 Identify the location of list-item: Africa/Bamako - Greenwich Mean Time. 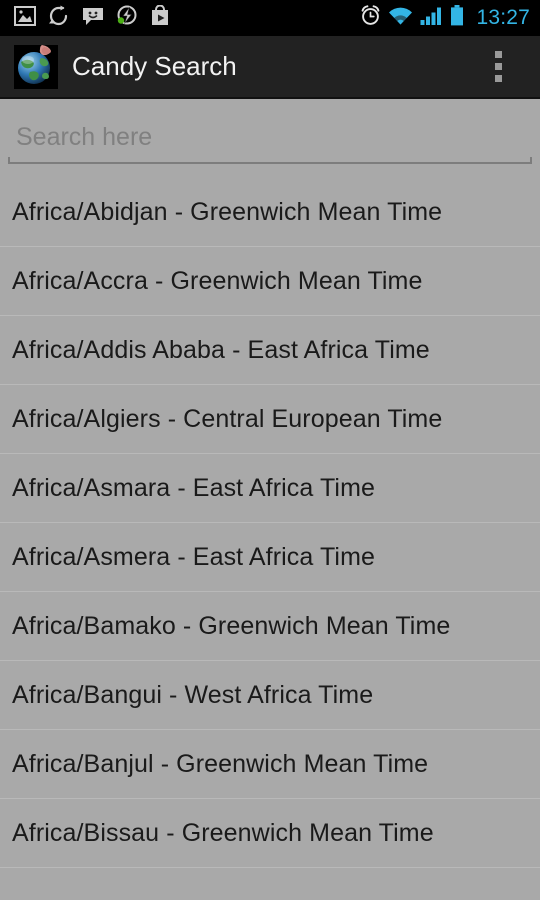
(270, 626).